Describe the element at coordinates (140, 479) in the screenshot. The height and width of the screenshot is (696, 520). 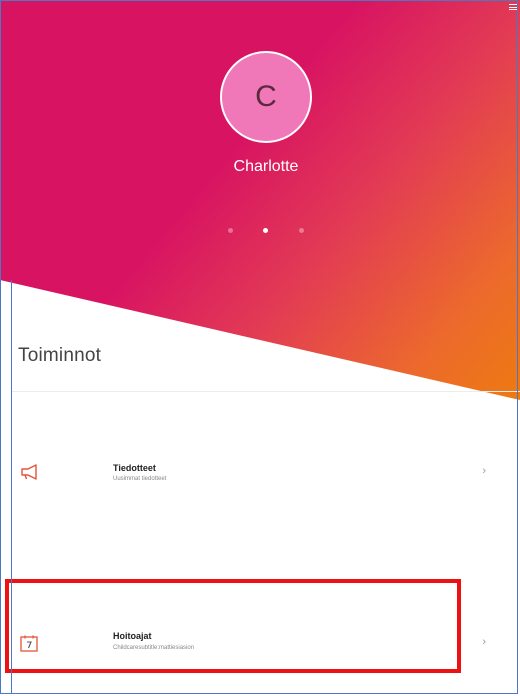
I see `list-item-subtitle: Uusimmat tiedotteet` at that location.